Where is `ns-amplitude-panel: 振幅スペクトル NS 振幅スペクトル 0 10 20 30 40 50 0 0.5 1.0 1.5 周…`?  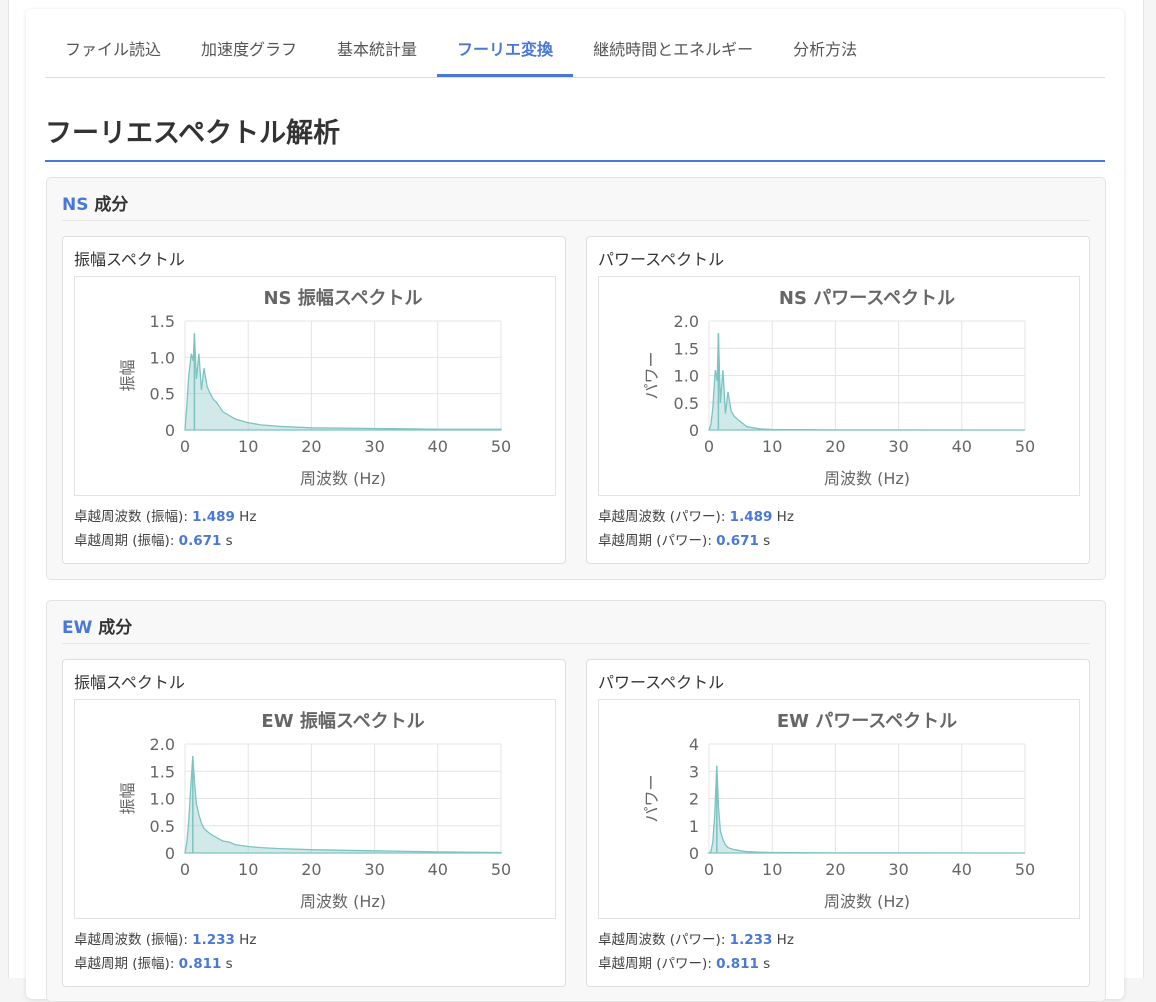 ns-amplitude-panel: 振幅スペクトル NS 振幅スペクトル 0 10 20 30 40 50 0 0.5 1.0 1.5 周… is located at coordinates (314, 400).